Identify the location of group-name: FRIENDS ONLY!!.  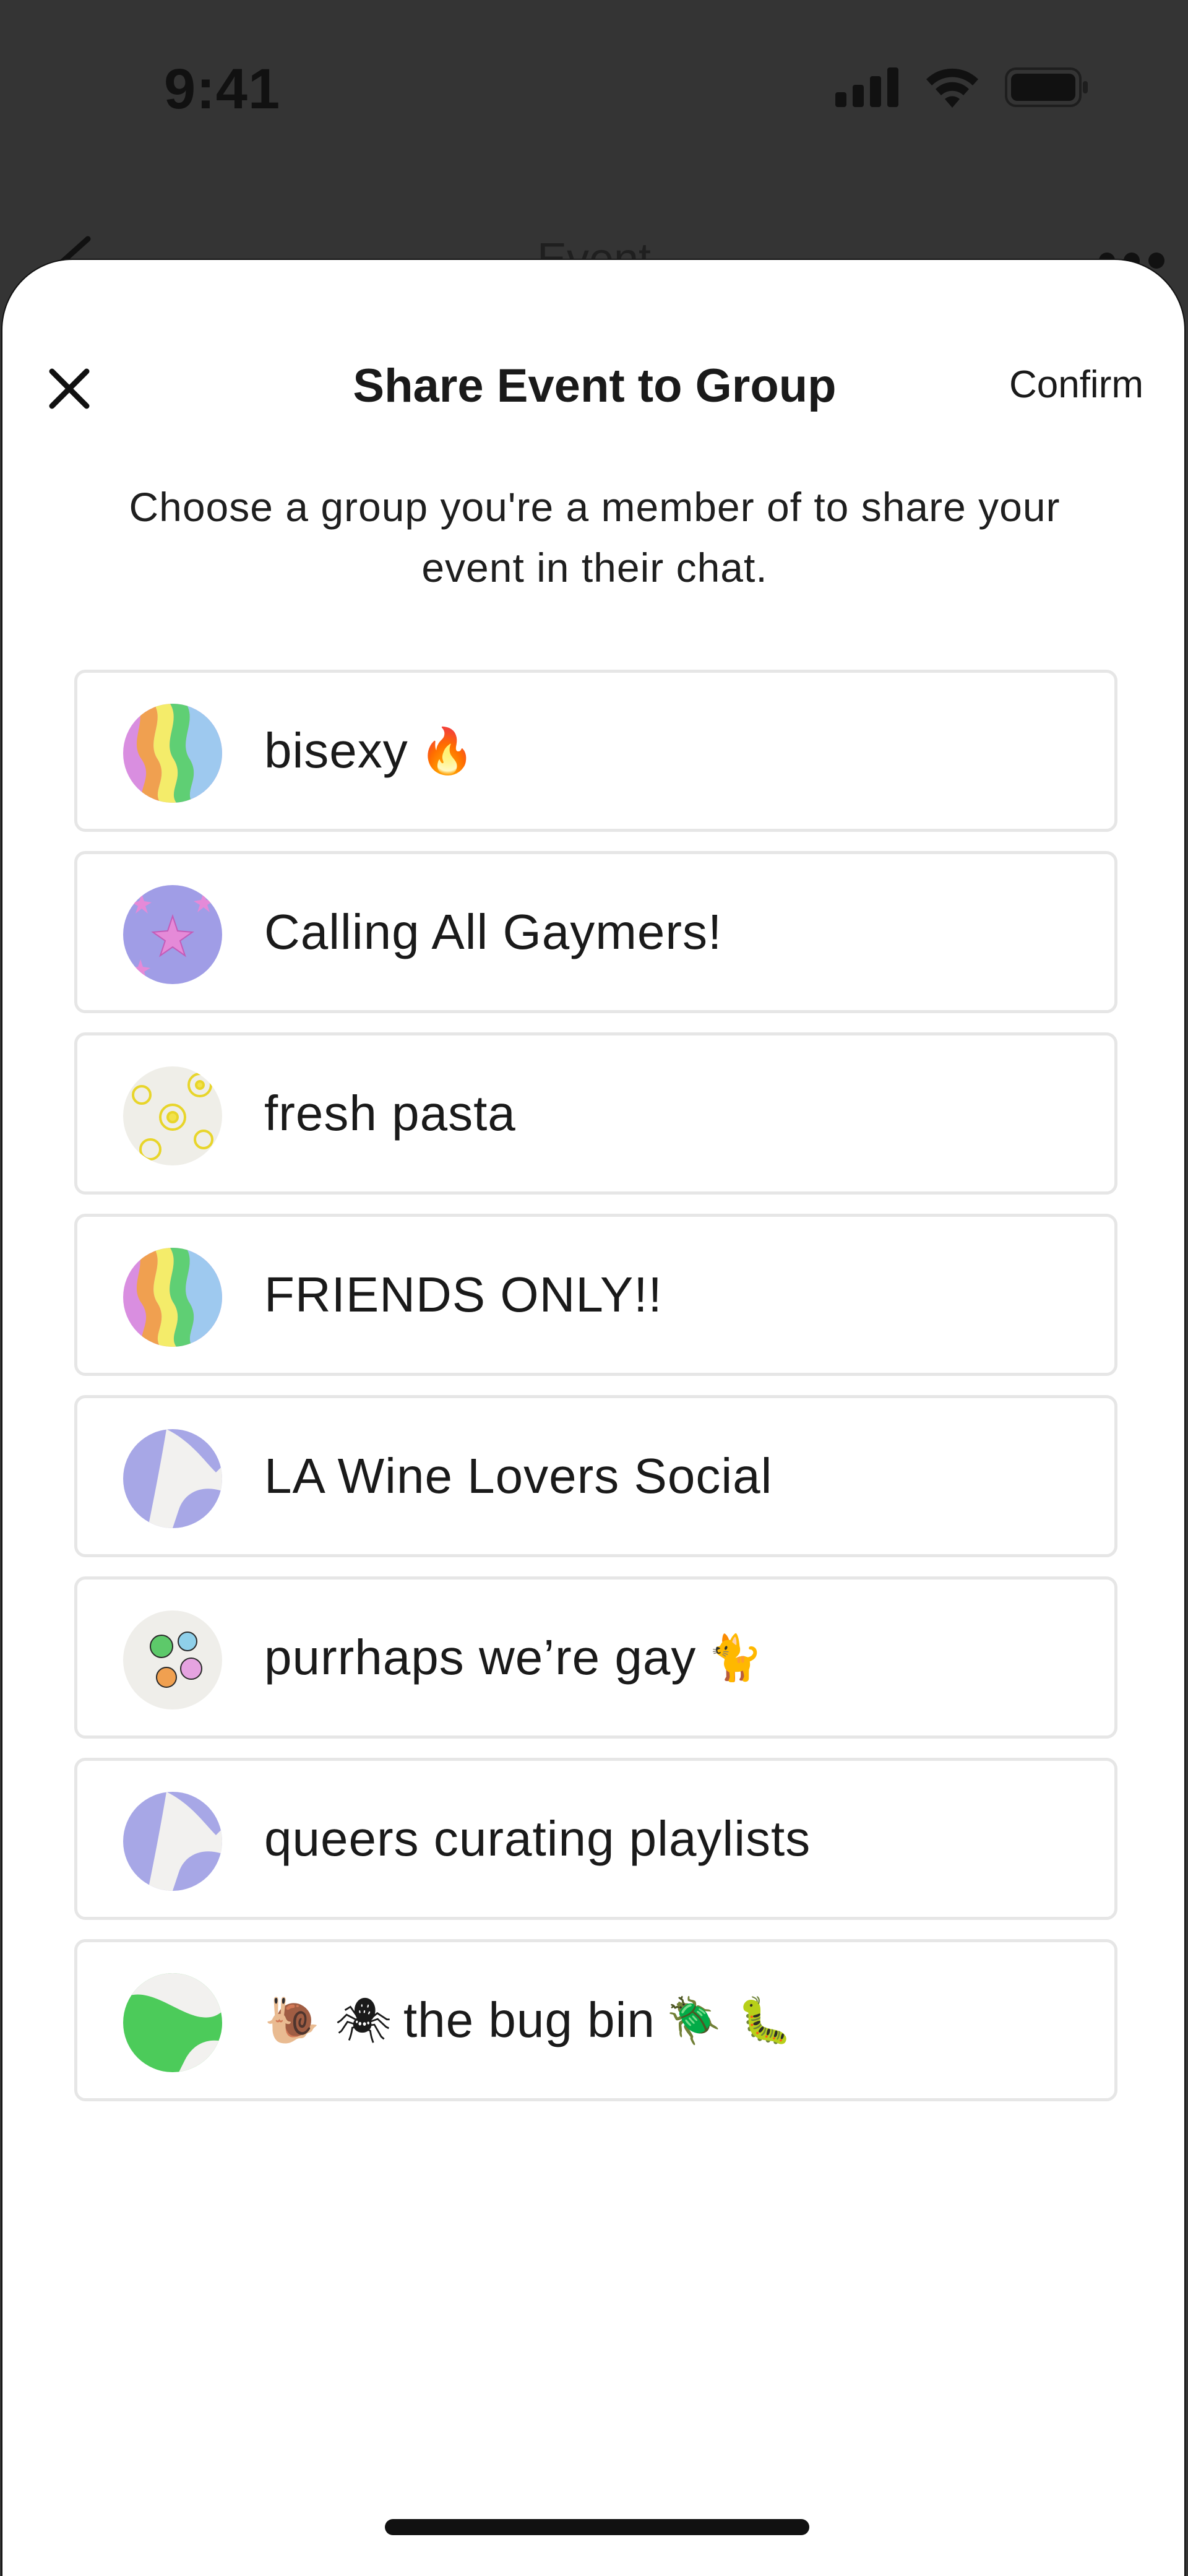
(464, 1295).